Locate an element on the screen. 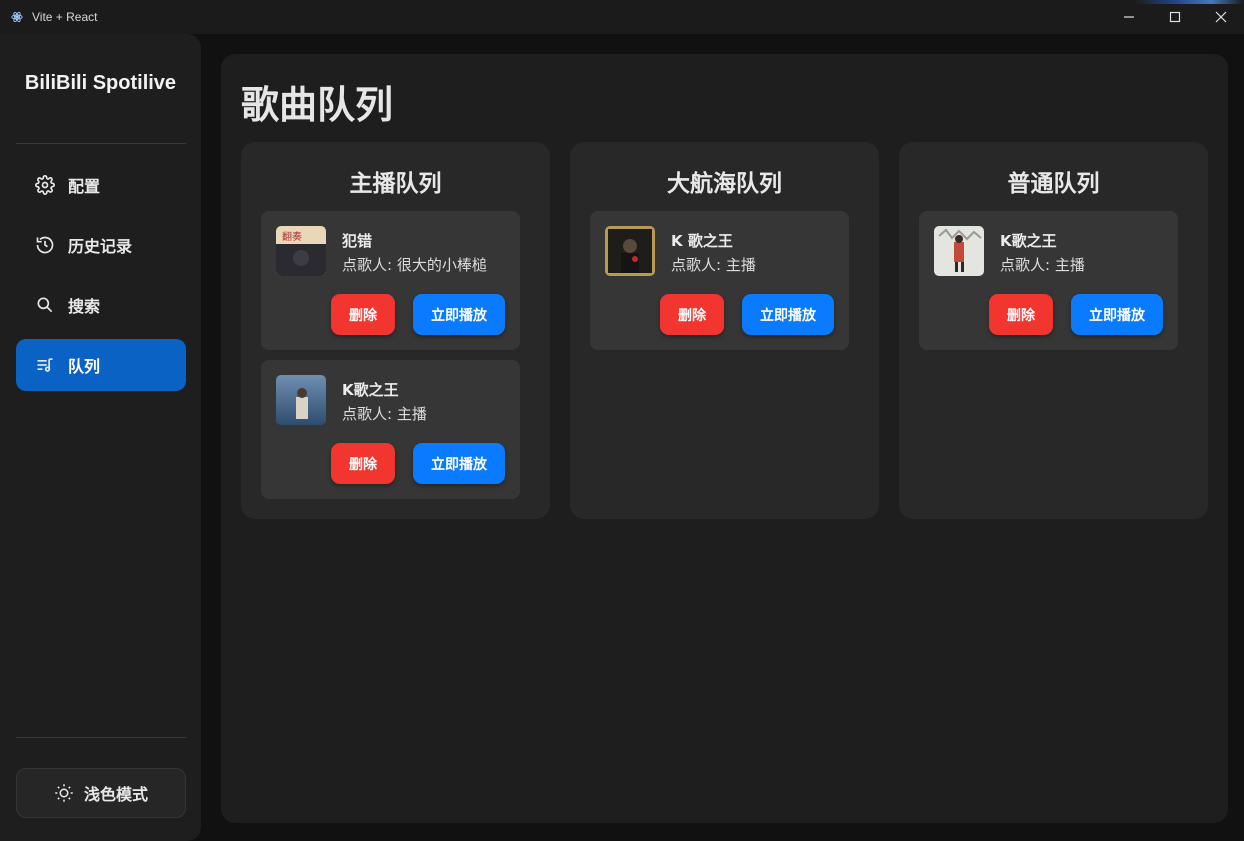  sidebar-item-label: 历史记录 is located at coordinates (100, 246).